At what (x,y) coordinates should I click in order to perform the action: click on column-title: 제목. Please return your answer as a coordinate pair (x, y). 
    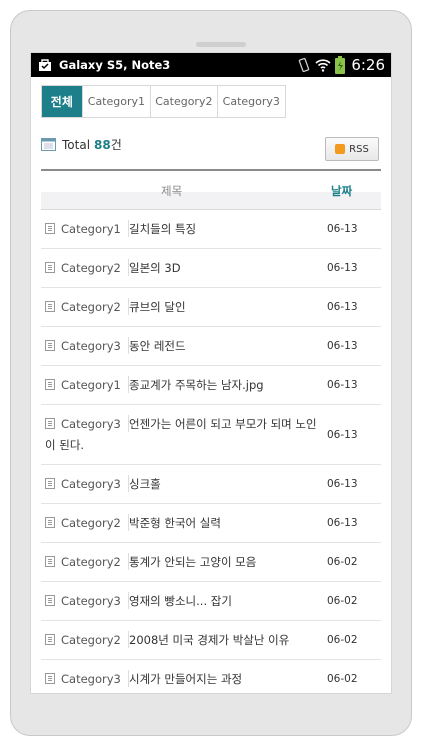
    Looking at the image, I should click on (172, 191).